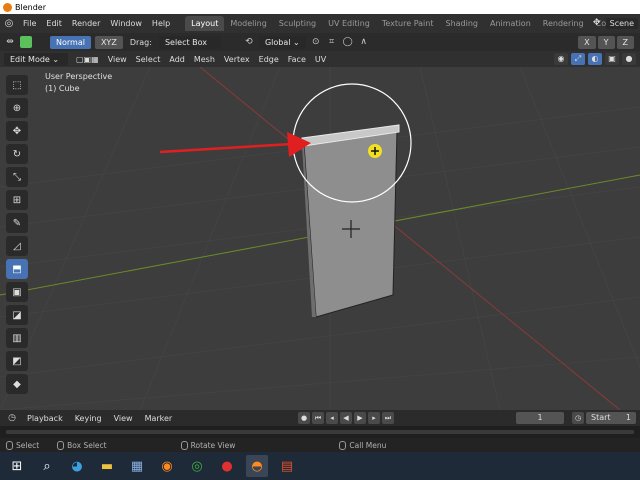 The width and height of the screenshot is (640, 480). Describe the element at coordinates (629, 59) in the screenshot. I see `shading-solid-icon: ●` at that location.